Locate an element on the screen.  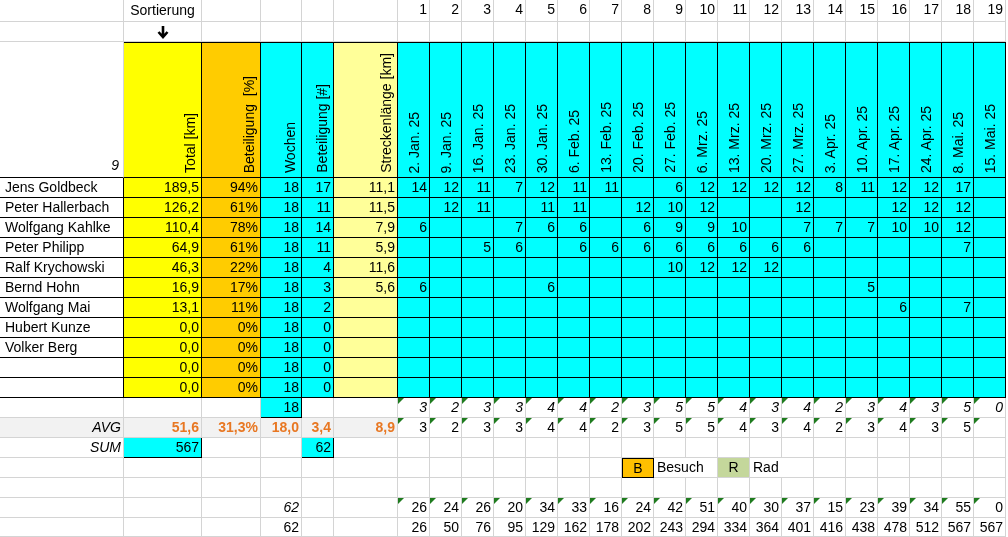
week-number: 14 is located at coordinates (830, 11).